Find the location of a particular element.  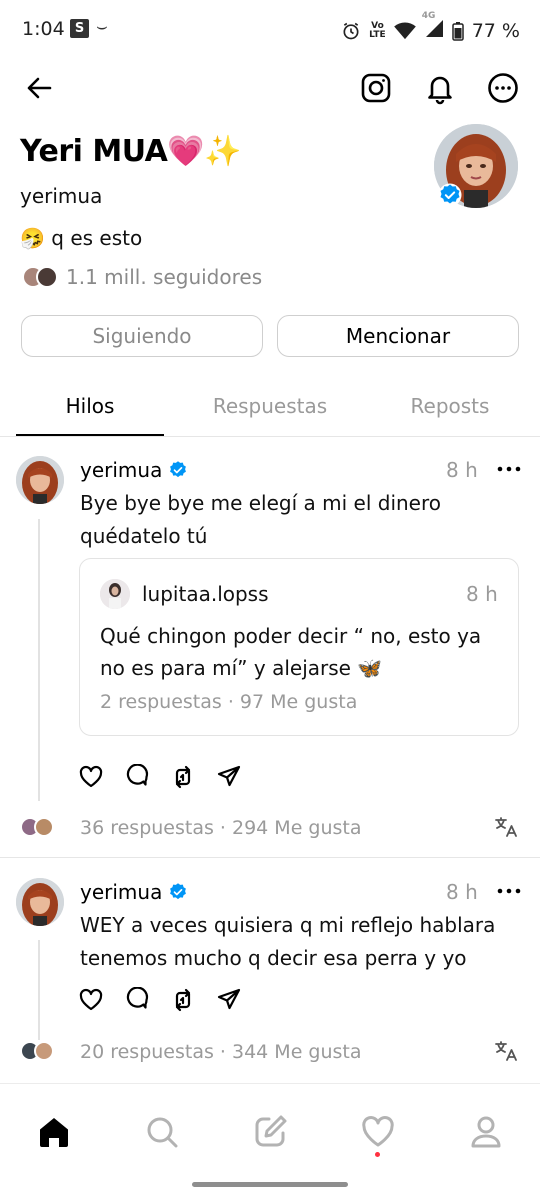

status-time: 1:04 is located at coordinates (43, 29).